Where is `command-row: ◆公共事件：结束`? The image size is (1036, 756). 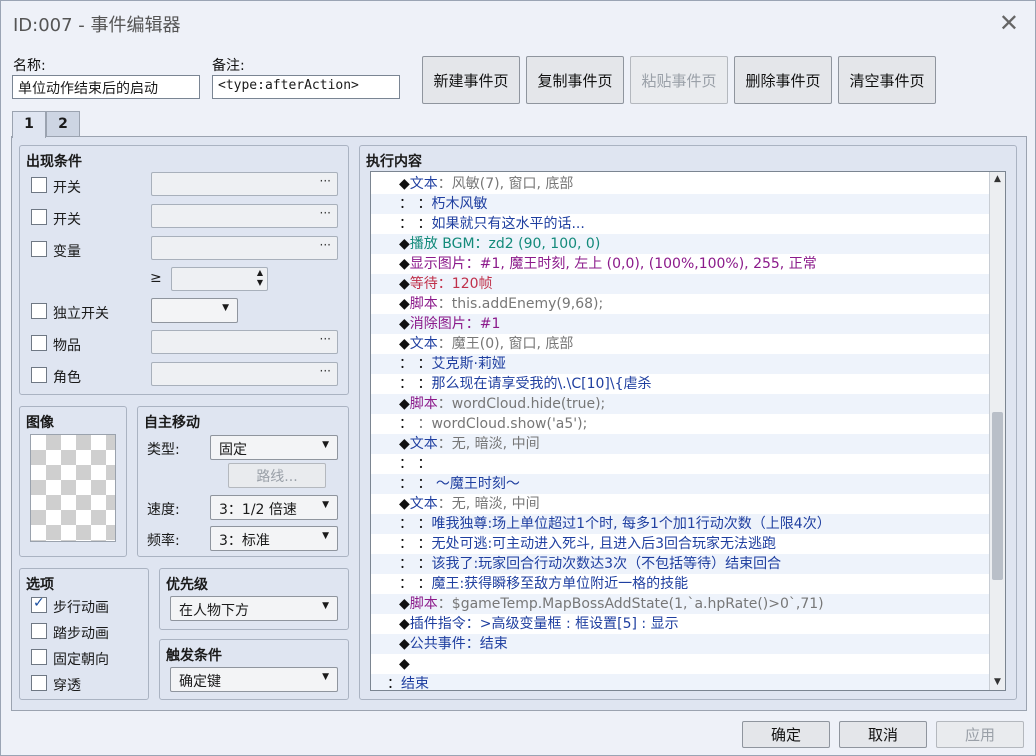 command-row: ◆公共事件：结束 is located at coordinates (681, 644).